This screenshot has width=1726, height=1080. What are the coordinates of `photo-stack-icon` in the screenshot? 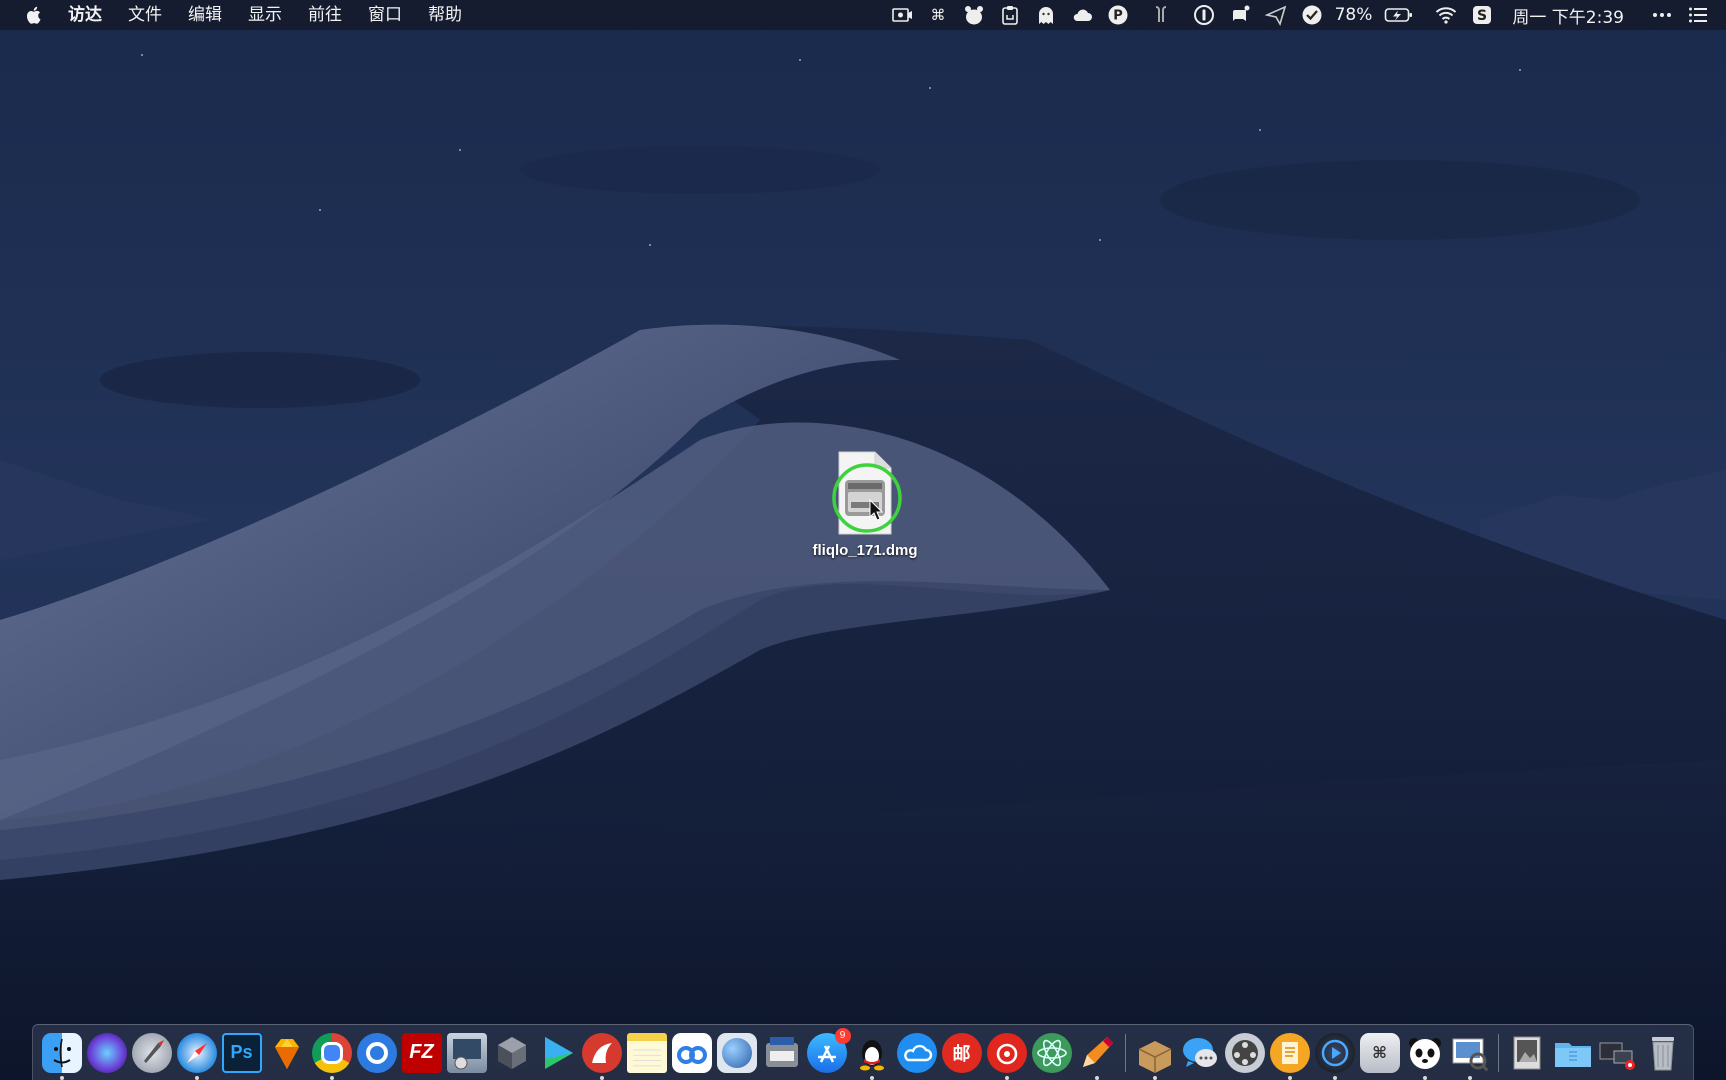 It's located at (1528, 1053).